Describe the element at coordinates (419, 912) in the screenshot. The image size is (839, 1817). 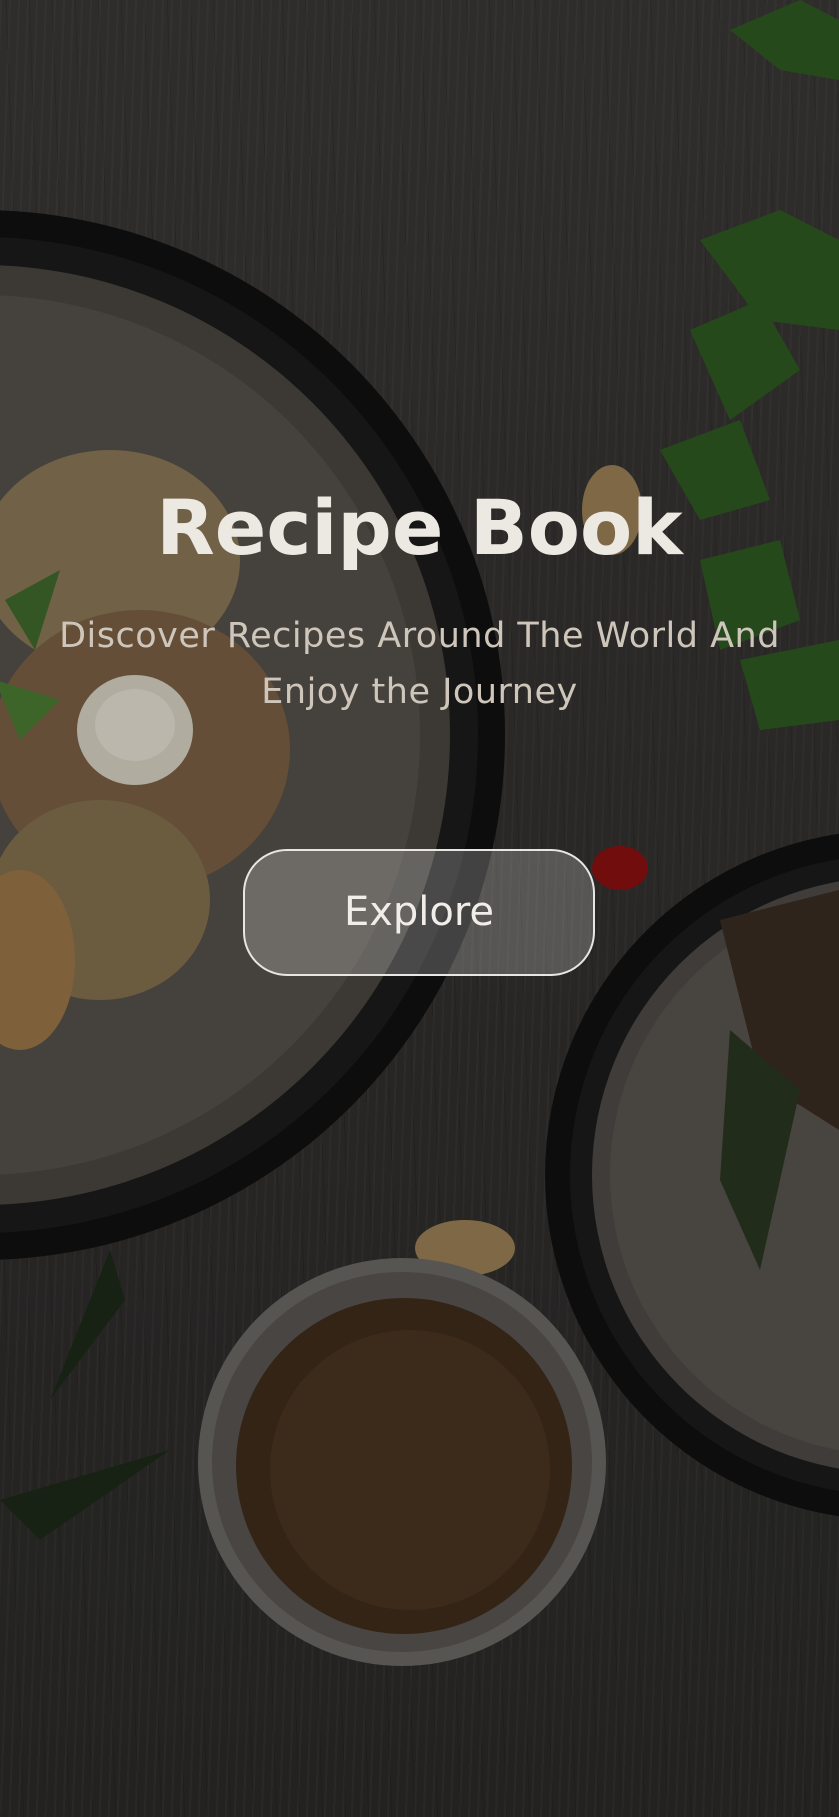
I see `explore-button: Explore` at that location.